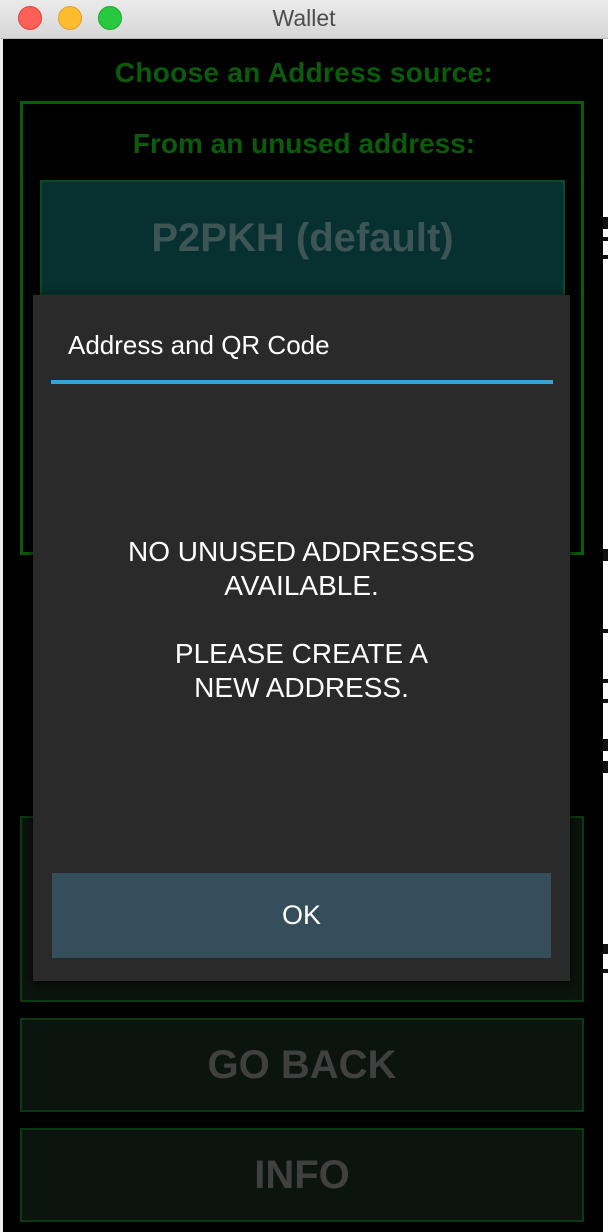 The image size is (608, 1232). I want to click on window-title: Wallet, so click(304, 18).